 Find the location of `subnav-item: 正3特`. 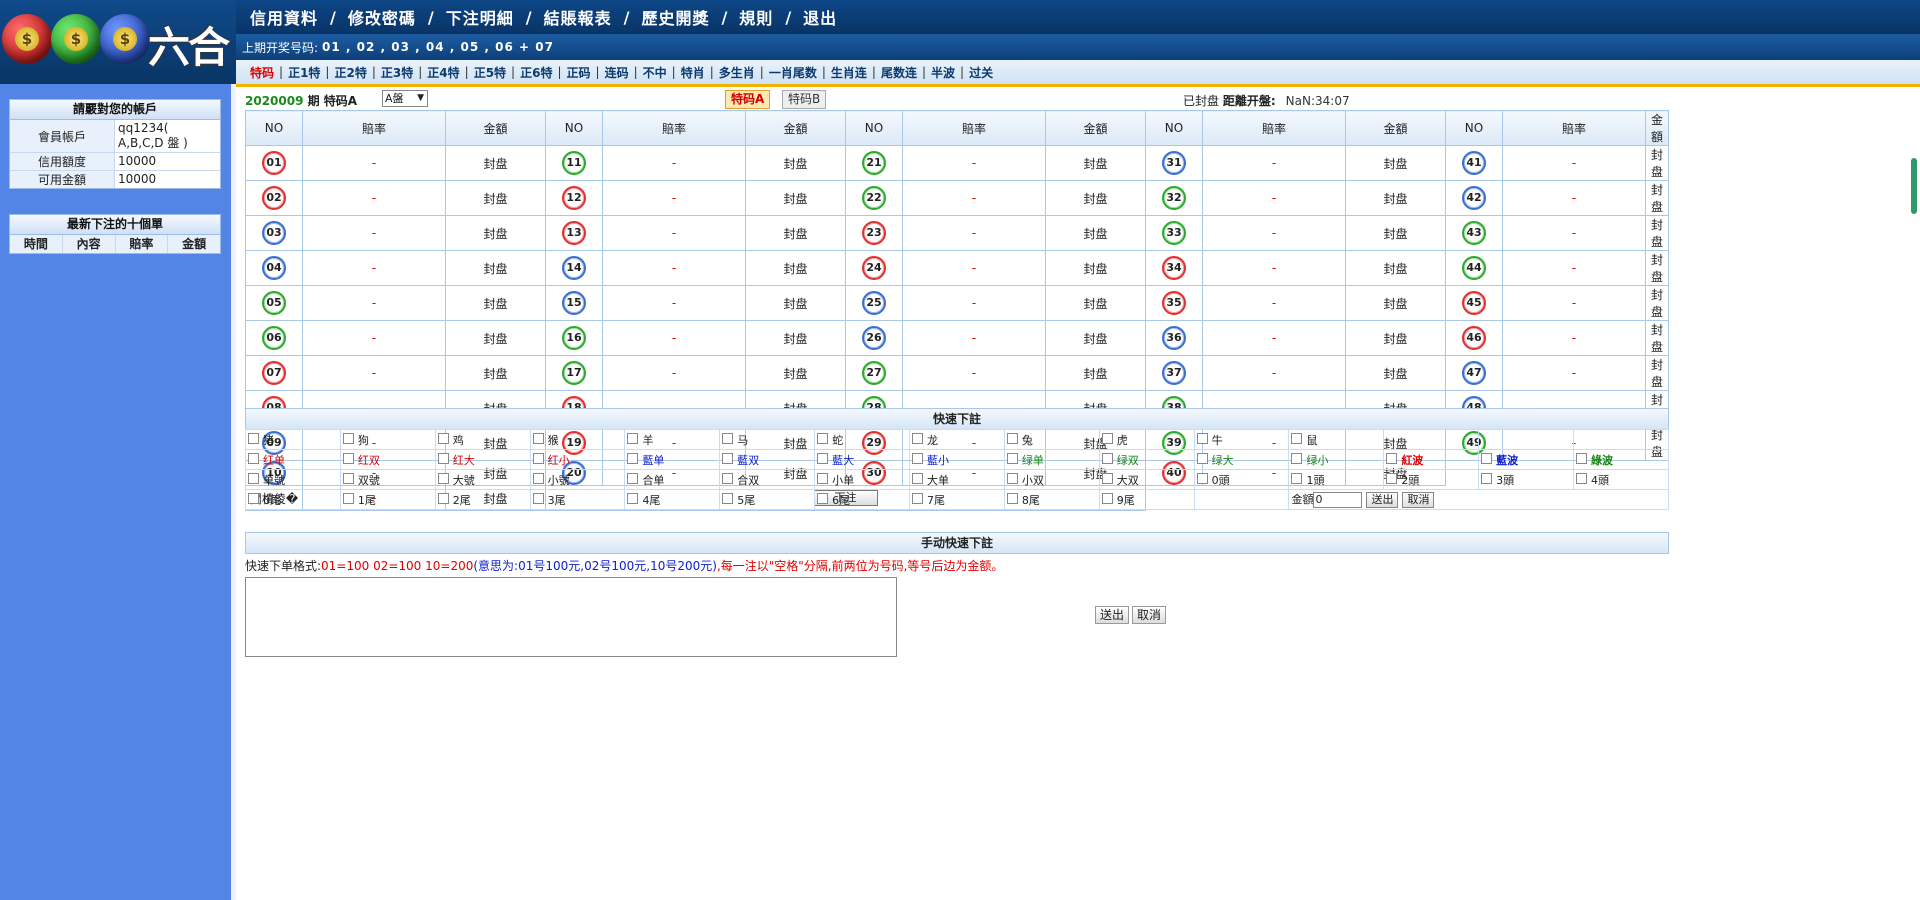

subnav-item: 正3特 is located at coordinates (397, 72).